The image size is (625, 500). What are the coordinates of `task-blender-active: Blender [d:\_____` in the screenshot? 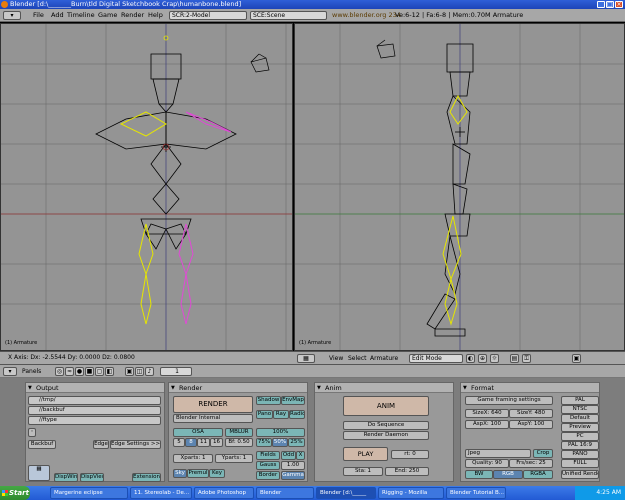 It's located at (346, 493).